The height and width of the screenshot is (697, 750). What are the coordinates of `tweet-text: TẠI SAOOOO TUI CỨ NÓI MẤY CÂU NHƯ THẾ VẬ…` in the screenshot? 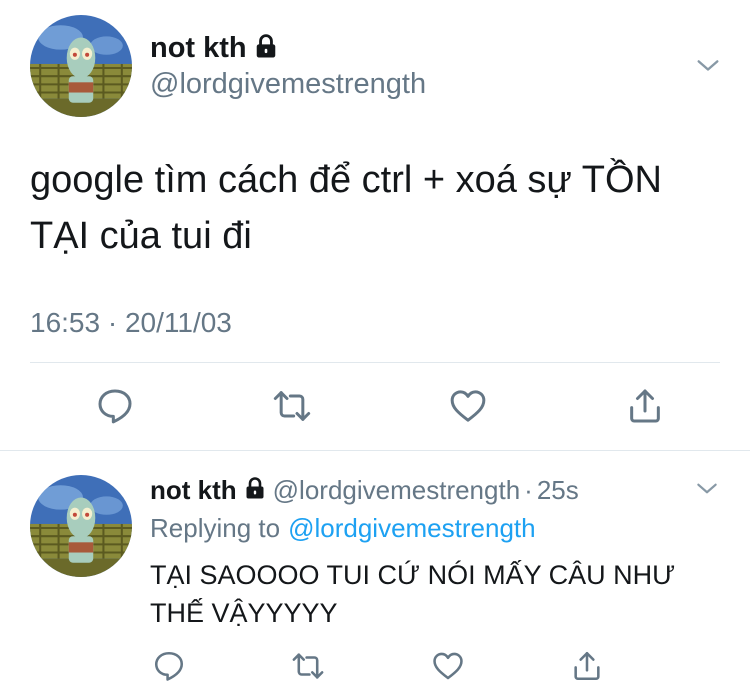 It's located at (412, 594).